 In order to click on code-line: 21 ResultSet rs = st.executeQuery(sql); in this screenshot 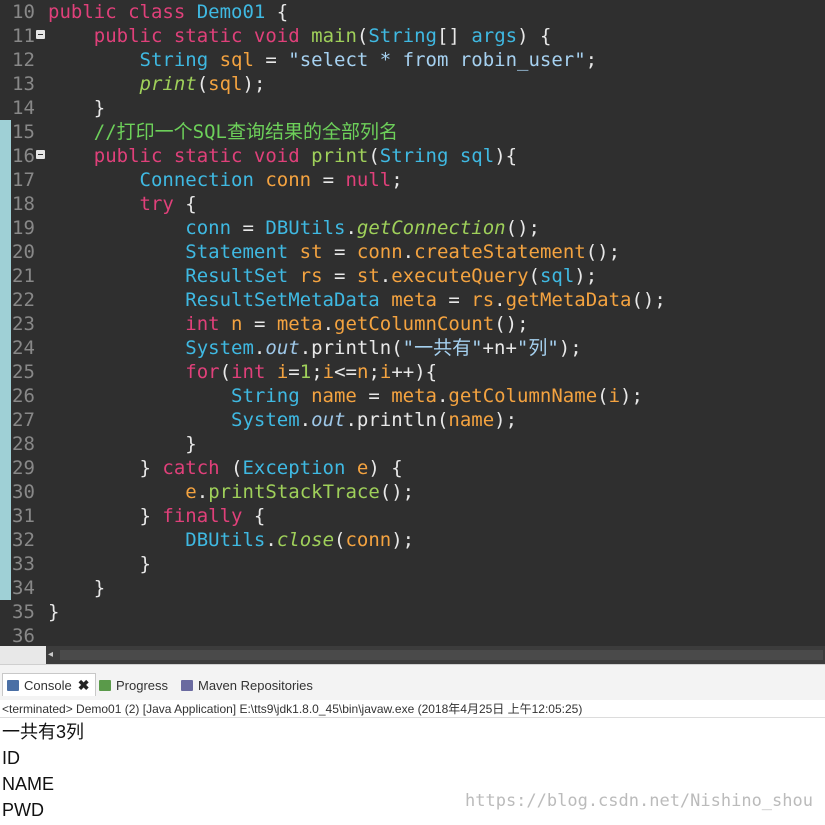, I will do `click(412, 276)`.